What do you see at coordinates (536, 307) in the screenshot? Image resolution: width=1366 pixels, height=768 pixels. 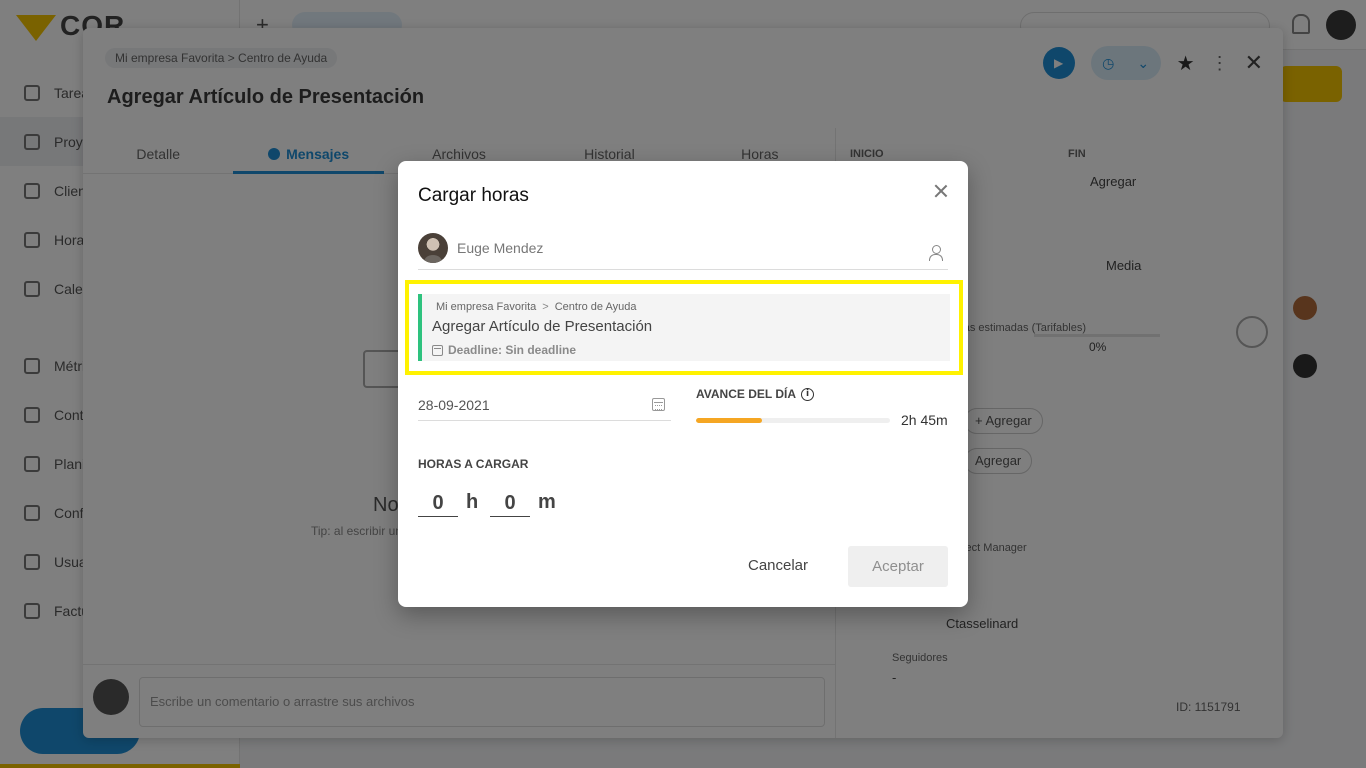 I see `task-breadcrumb: Mi empresa Favorita > Centro de Ayuda` at bounding box center [536, 307].